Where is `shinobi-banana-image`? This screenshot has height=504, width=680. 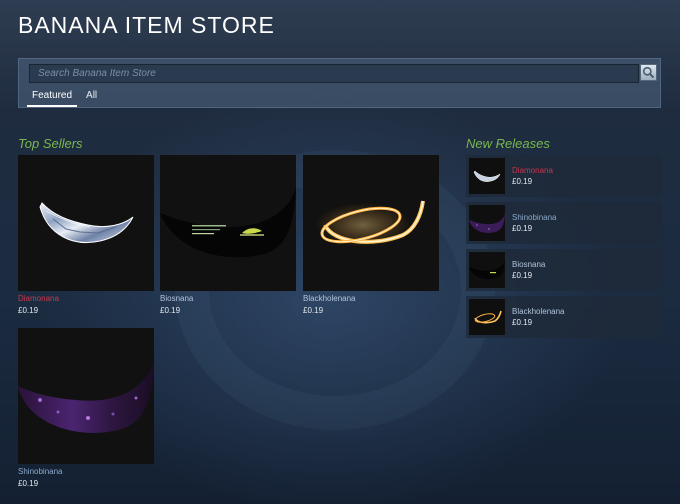 shinobi-banana-image is located at coordinates (86, 396).